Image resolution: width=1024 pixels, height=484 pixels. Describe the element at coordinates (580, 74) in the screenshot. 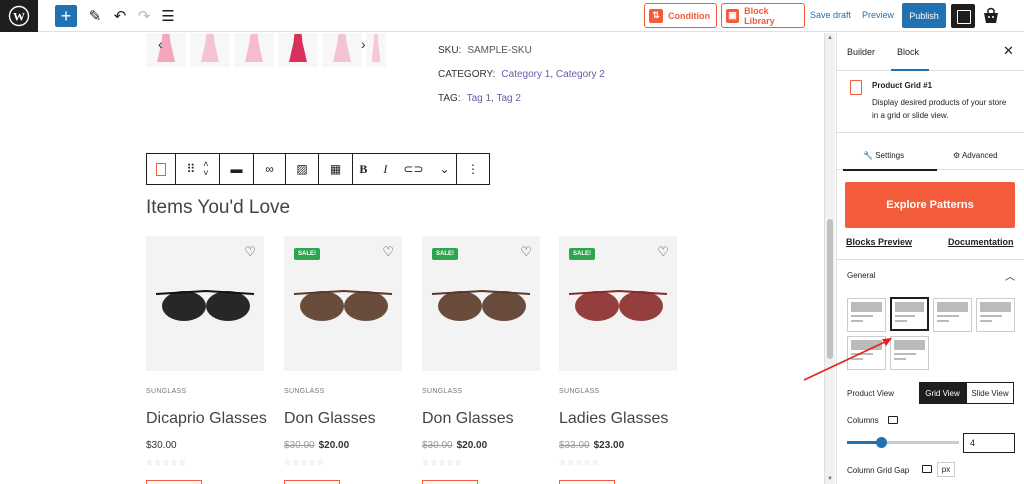

I see `category-link: Category 2` at that location.